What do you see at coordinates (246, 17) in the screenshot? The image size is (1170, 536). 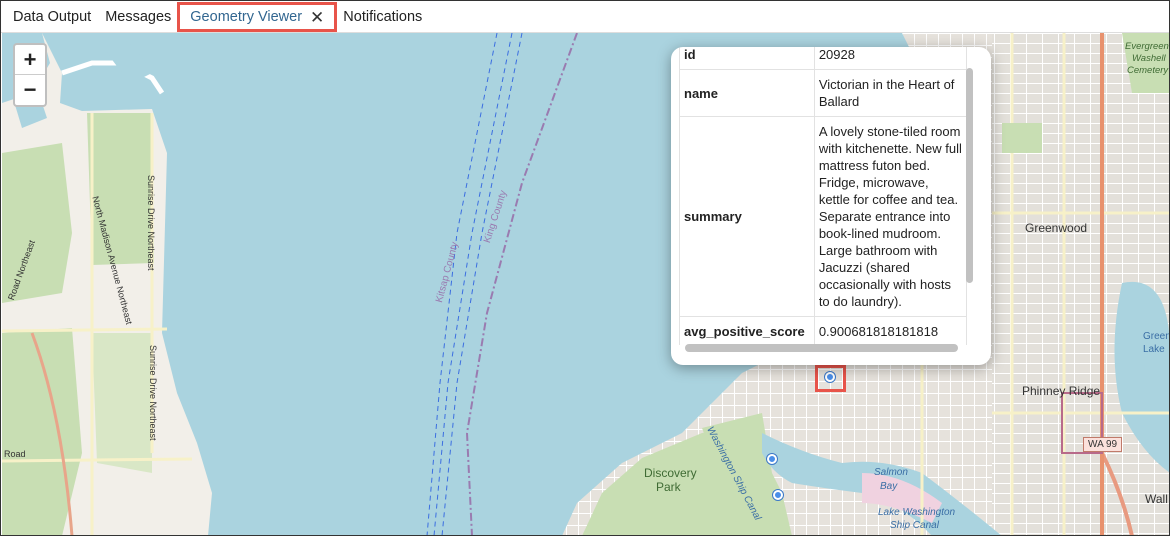 I see `tab-label: Geometry Viewer` at bounding box center [246, 17].